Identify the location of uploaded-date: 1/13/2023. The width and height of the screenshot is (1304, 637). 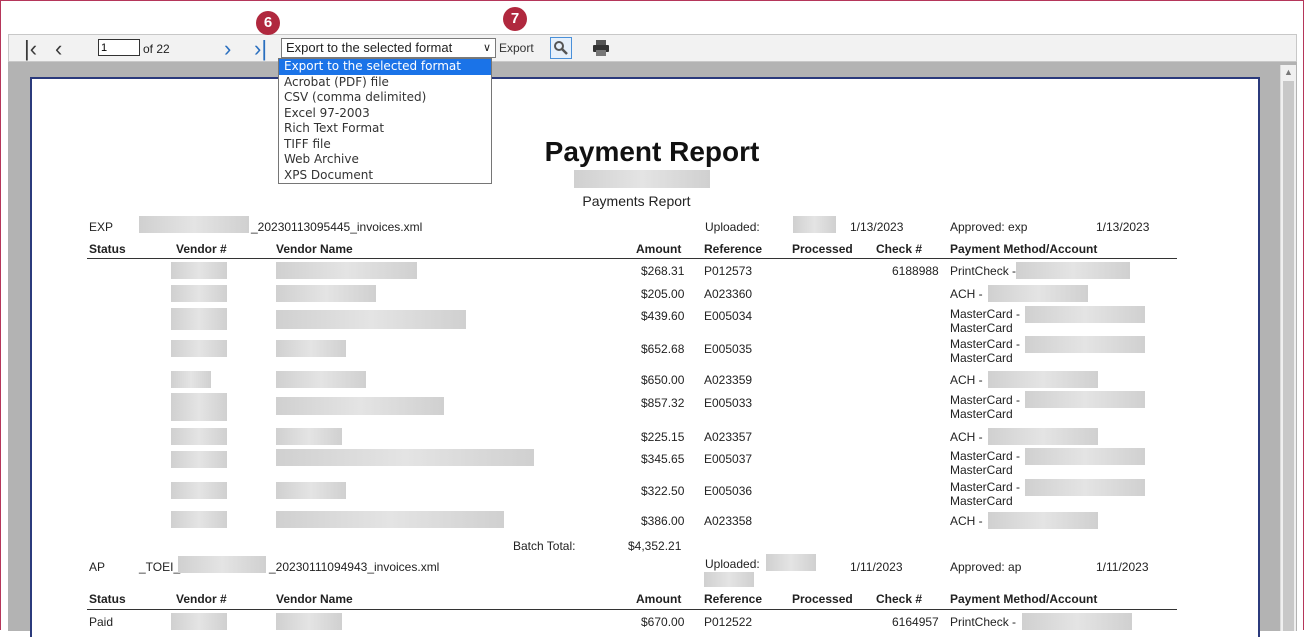
(877, 227).